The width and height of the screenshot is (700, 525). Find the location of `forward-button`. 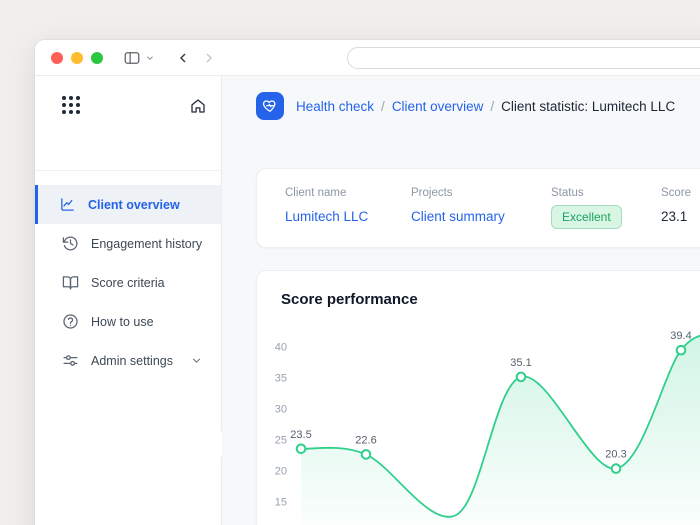

forward-button is located at coordinates (209, 58).